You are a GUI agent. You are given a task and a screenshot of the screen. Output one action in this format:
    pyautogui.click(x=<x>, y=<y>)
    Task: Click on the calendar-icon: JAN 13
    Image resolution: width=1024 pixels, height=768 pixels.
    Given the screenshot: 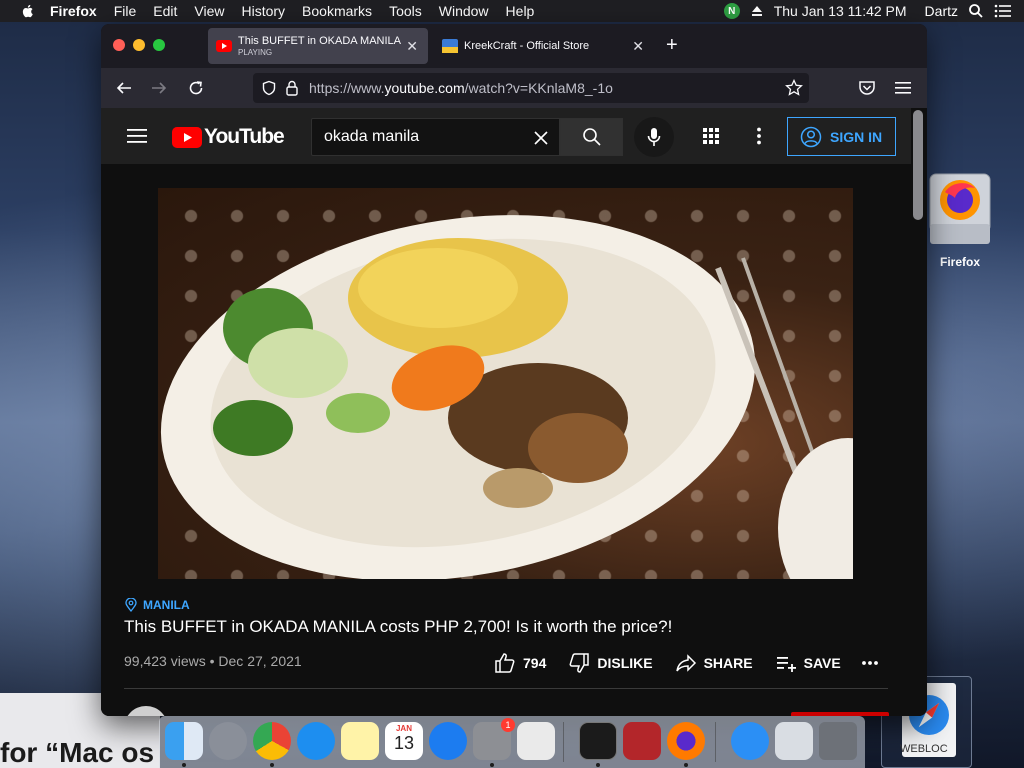 What is the action you would take?
    pyautogui.click(x=404, y=741)
    